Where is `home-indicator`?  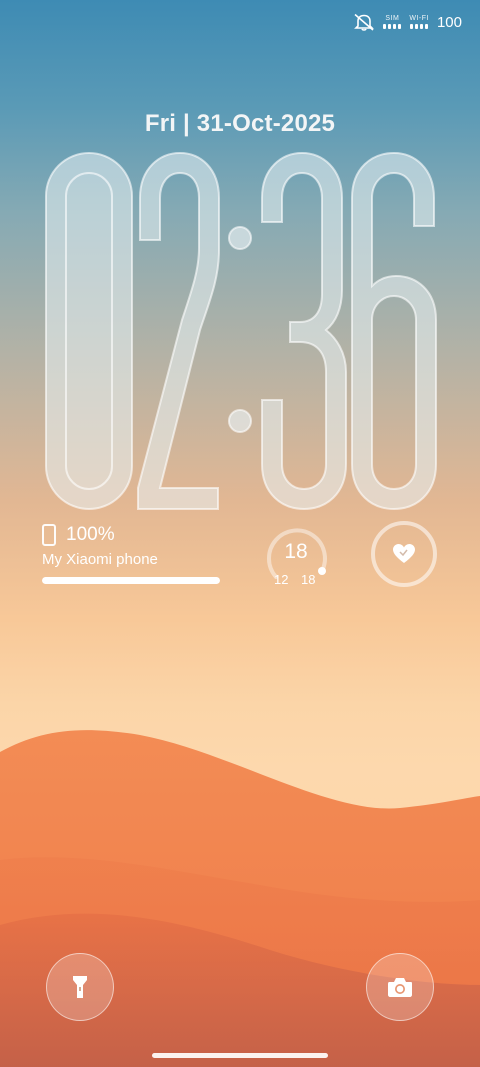 home-indicator is located at coordinates (240, 1055).